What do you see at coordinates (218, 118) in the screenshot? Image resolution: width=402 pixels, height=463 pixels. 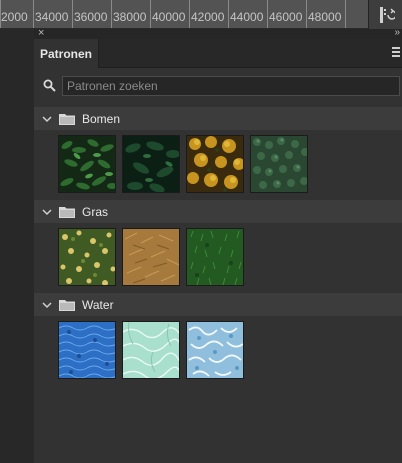 I see `group-header-bomen: Bomen` at bounding box center [218, 118].